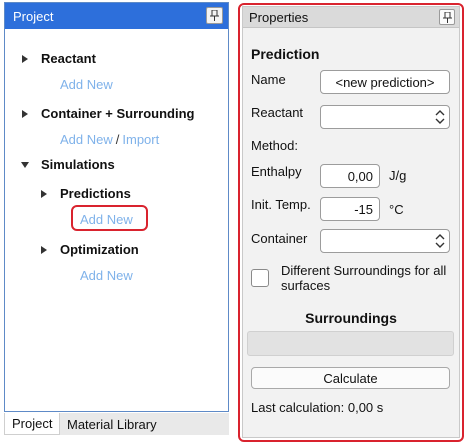 This screenshot has height=448, width=474. What do you see at coordinates (106, 275) in the screenshot?
I see `optimization-add-new-link: Add New` at bounding box center [106, 275].